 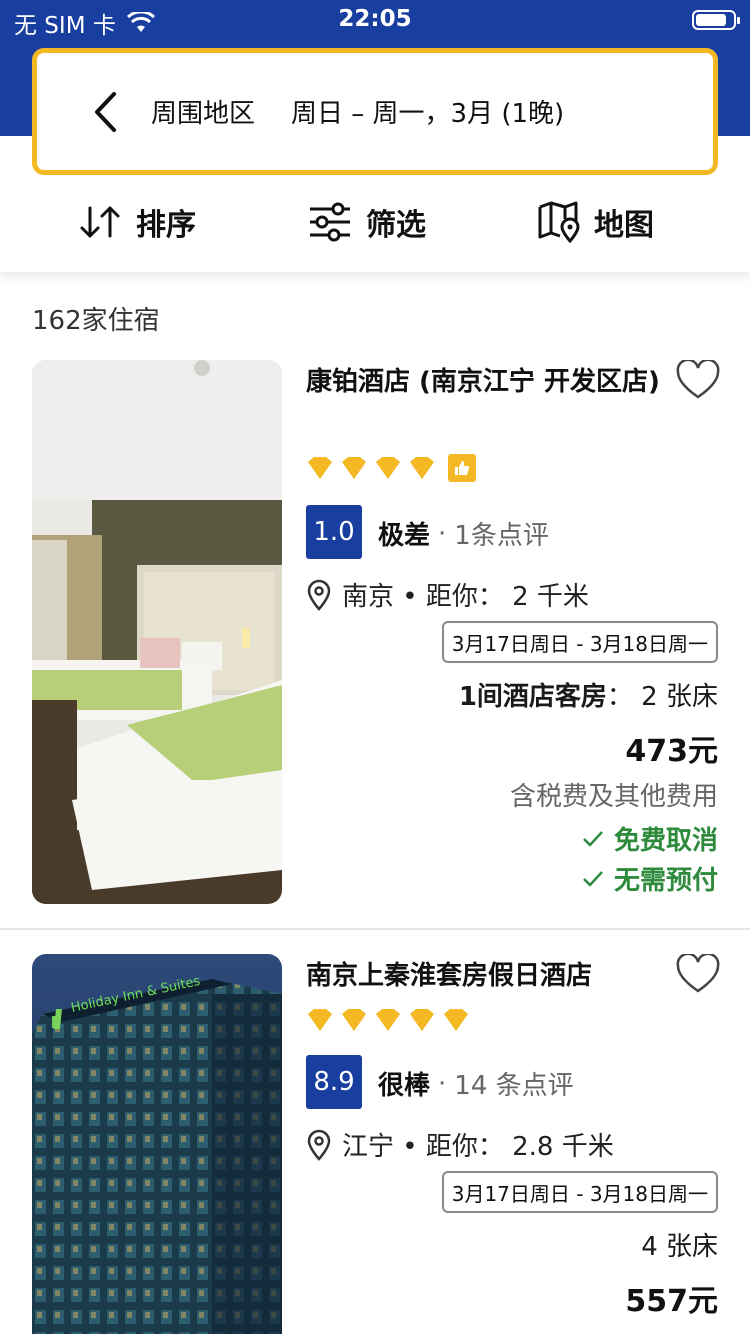 I want to click on toolbar: 排序 筛选 地图, so click(x=375, y=224).